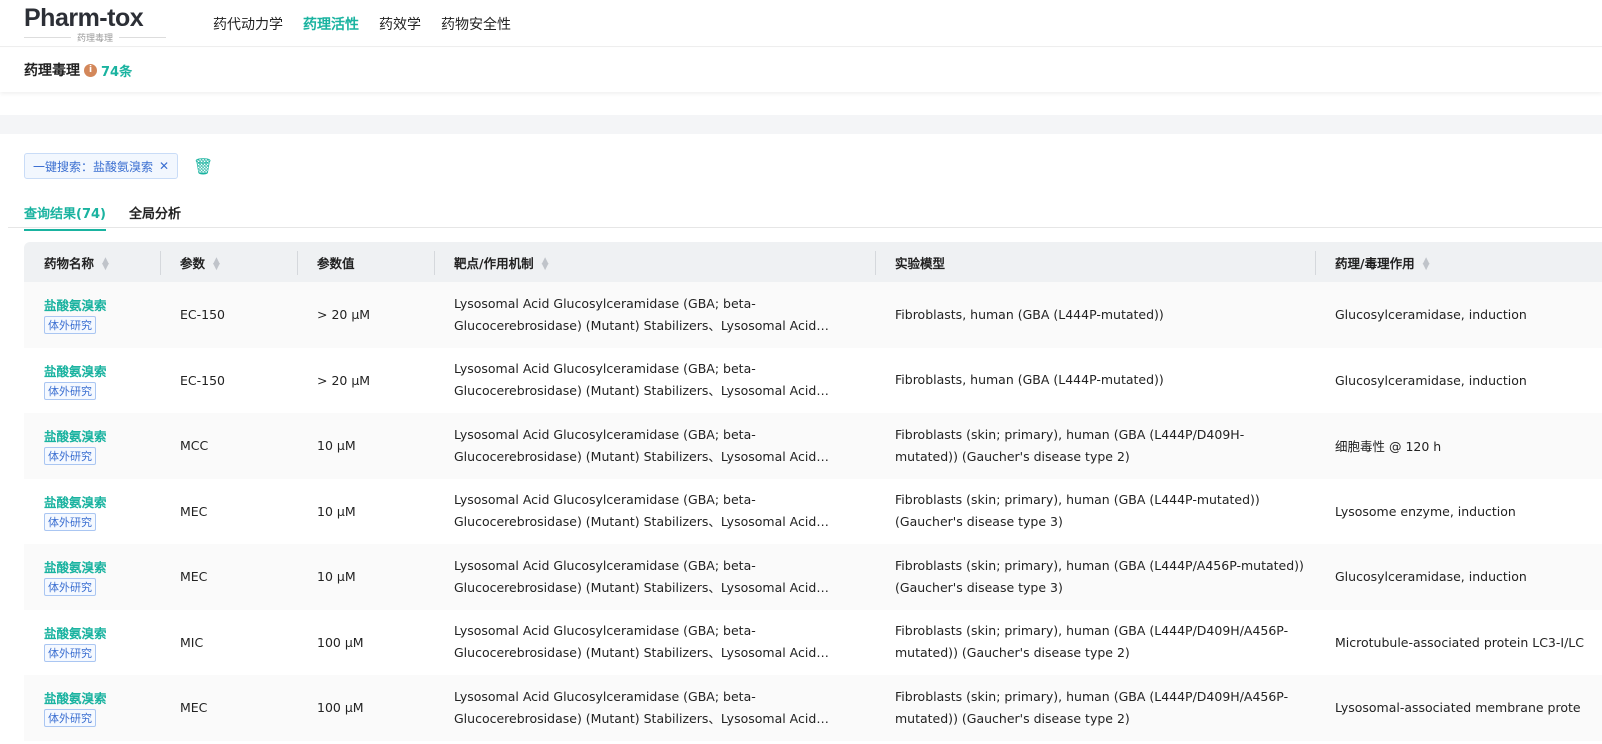 Image resolution: width=1602 pixels, height=744 pixels. I want to click on nav-pharmacodynamics: 药效学, so click(400, 24).